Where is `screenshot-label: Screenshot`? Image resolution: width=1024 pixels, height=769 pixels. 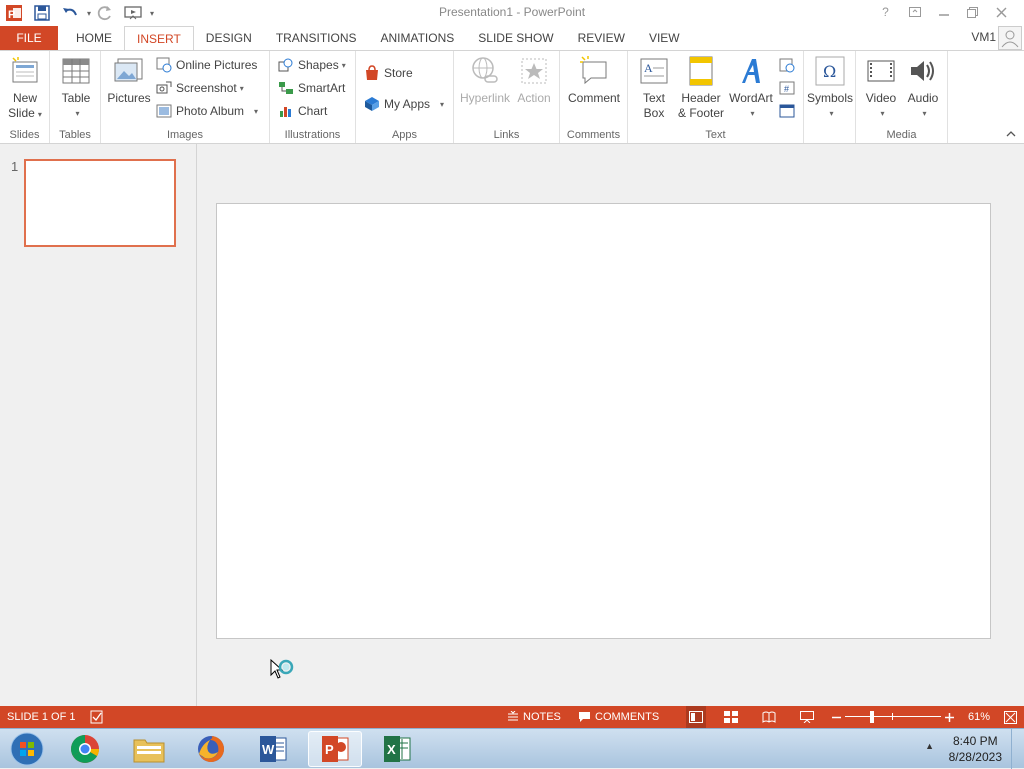
screenshot-label: Screenshot is located at coordinates (206, 88).